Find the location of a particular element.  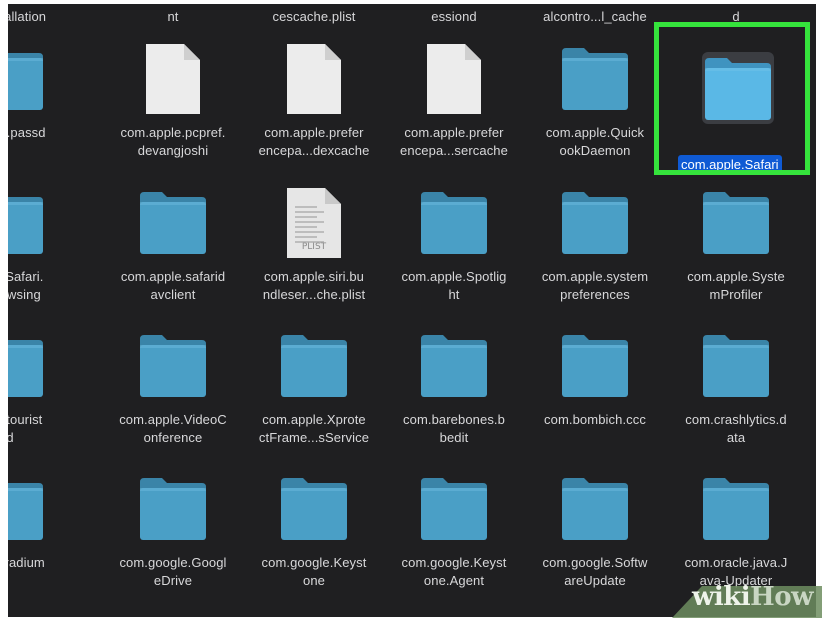

item-label: com.apple.prefer encepa...dexcache is located at coordinates (314, 142).